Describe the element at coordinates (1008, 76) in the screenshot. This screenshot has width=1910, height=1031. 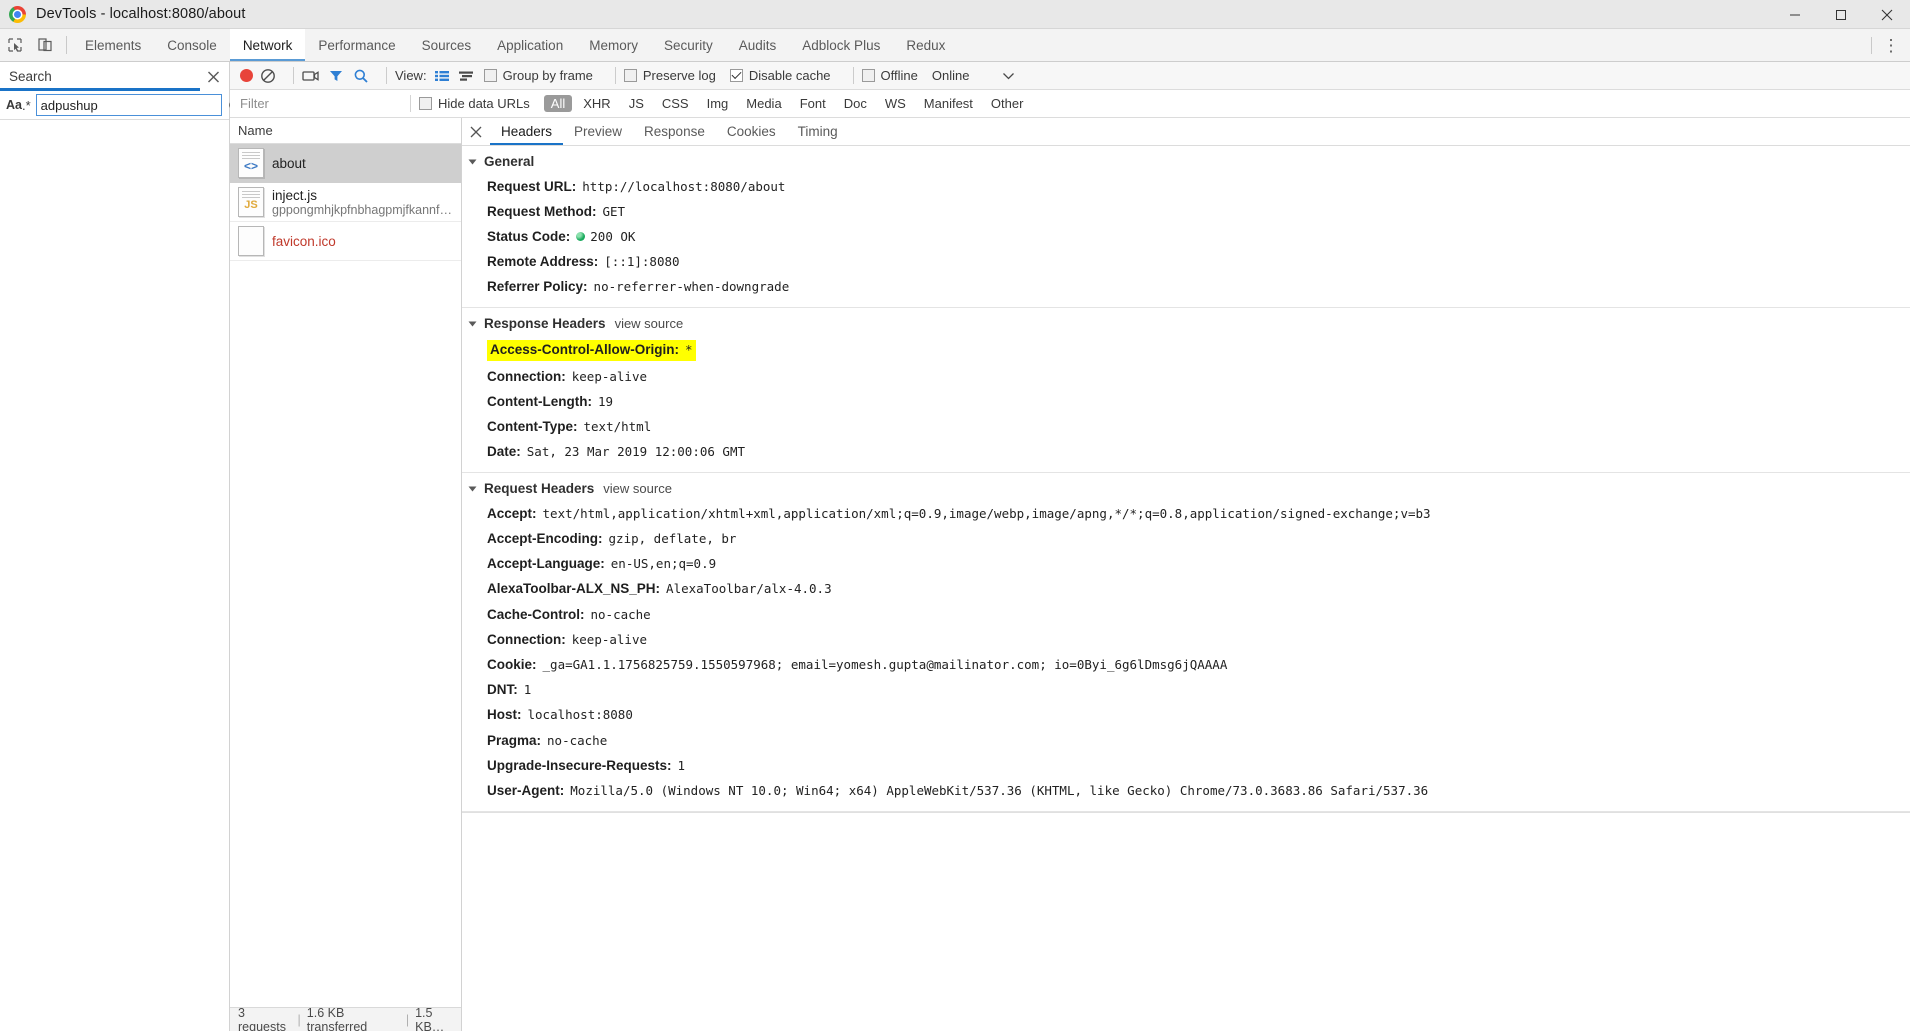
I see `throttling-chevron-down-icon` at that location.